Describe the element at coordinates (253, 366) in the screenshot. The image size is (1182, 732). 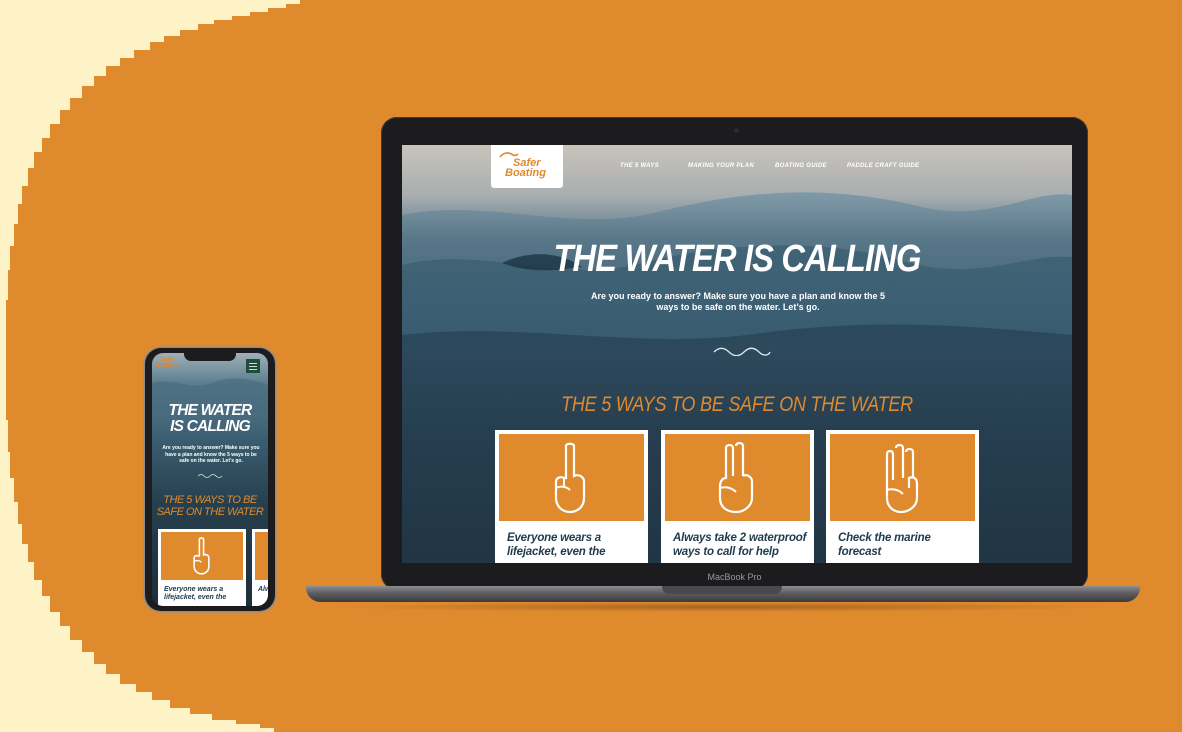
I see `hamburger-menu-icon` at that location.